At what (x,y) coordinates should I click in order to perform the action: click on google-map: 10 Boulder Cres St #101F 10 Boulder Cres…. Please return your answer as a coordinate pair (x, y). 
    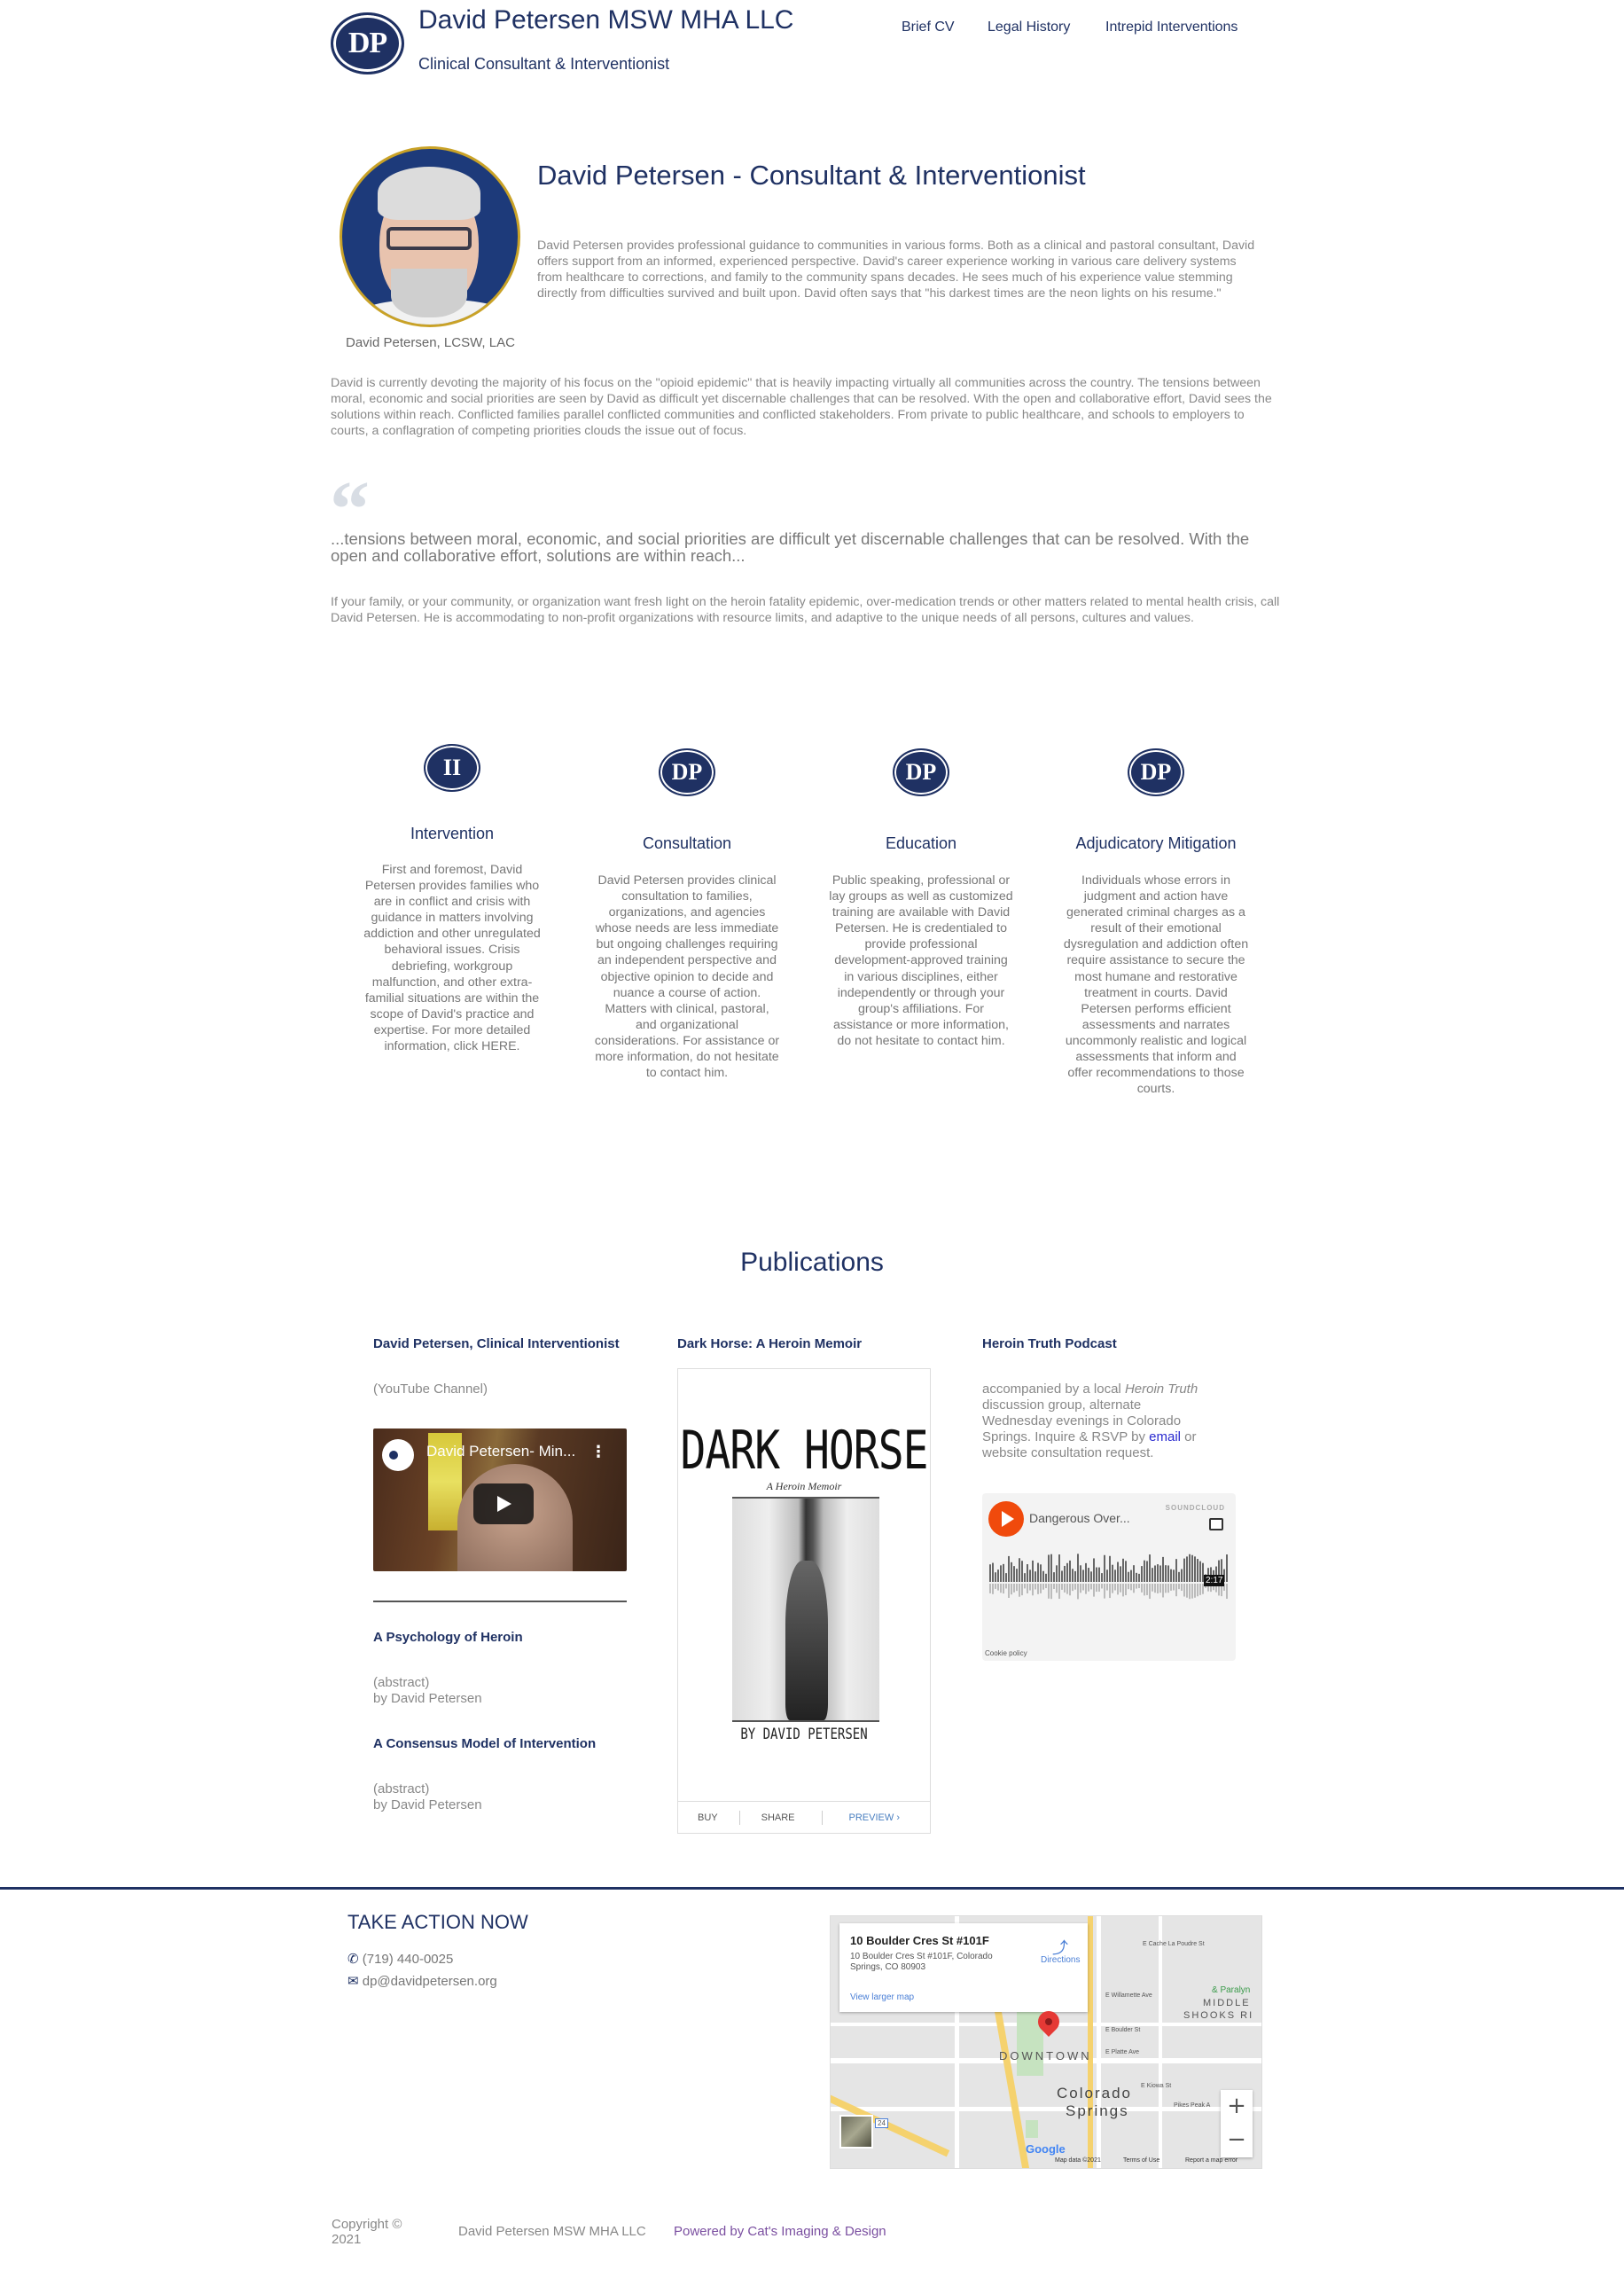
    Looking at the image, I should click on (1046, 2042).